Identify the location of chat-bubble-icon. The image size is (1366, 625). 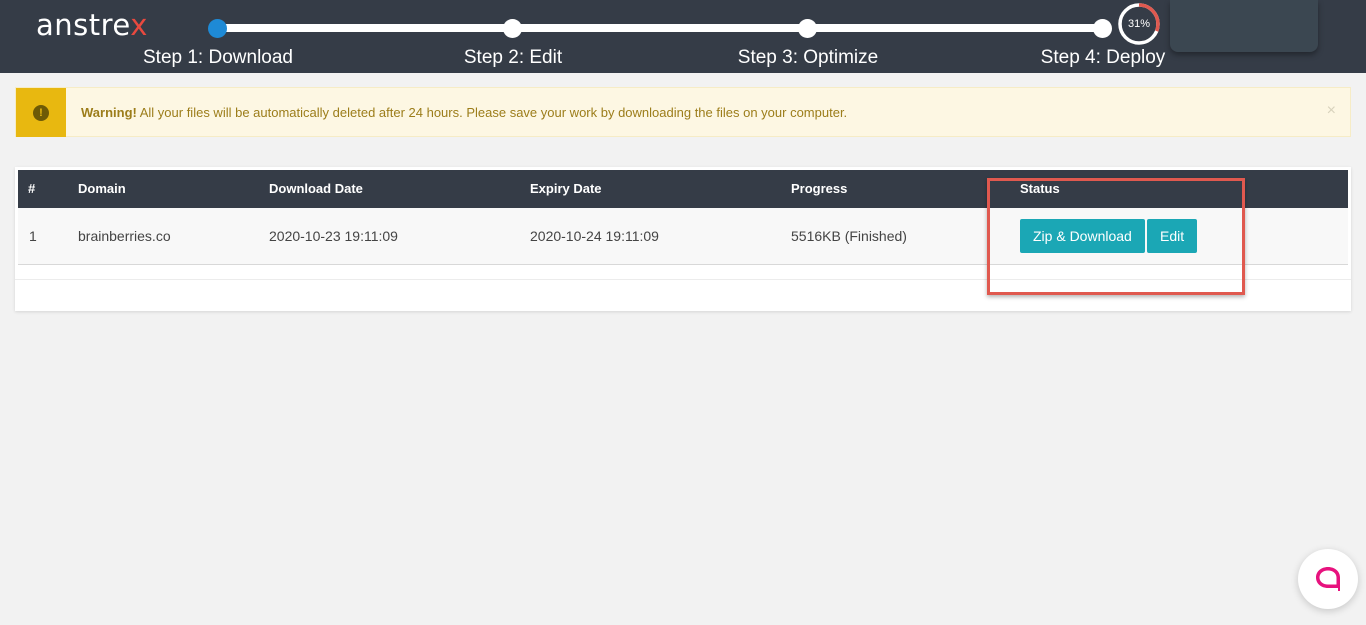
(1328, 579).